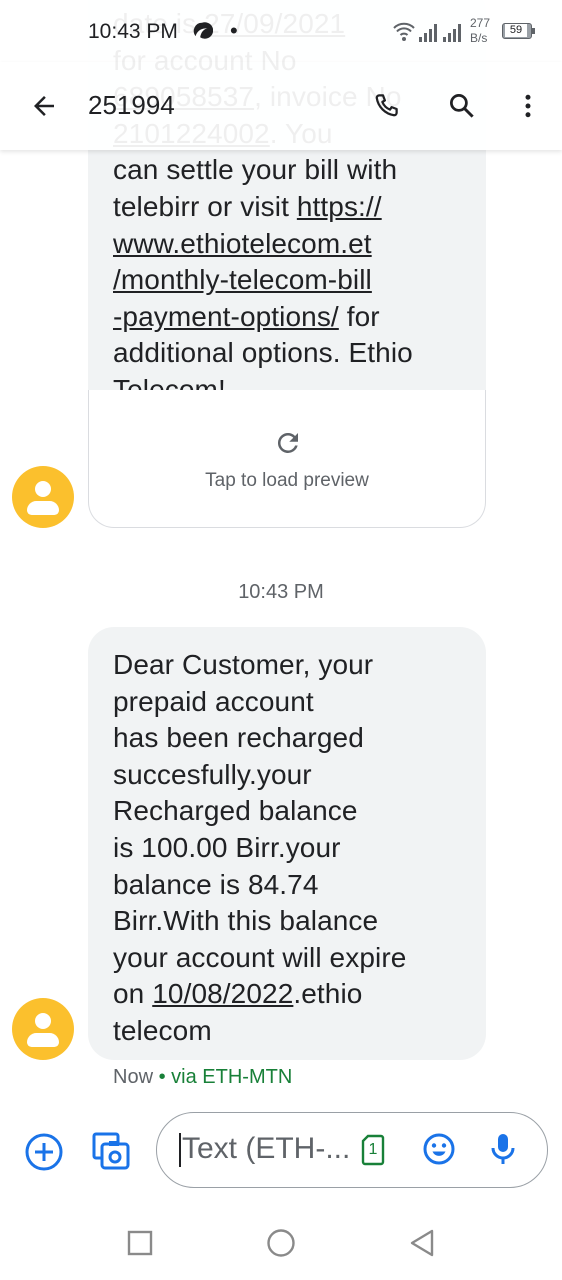 Image resolution: width=562 pixels, height=1280 pixels. I want to click on message-text-segment: has been recharged, so click(238, 738).